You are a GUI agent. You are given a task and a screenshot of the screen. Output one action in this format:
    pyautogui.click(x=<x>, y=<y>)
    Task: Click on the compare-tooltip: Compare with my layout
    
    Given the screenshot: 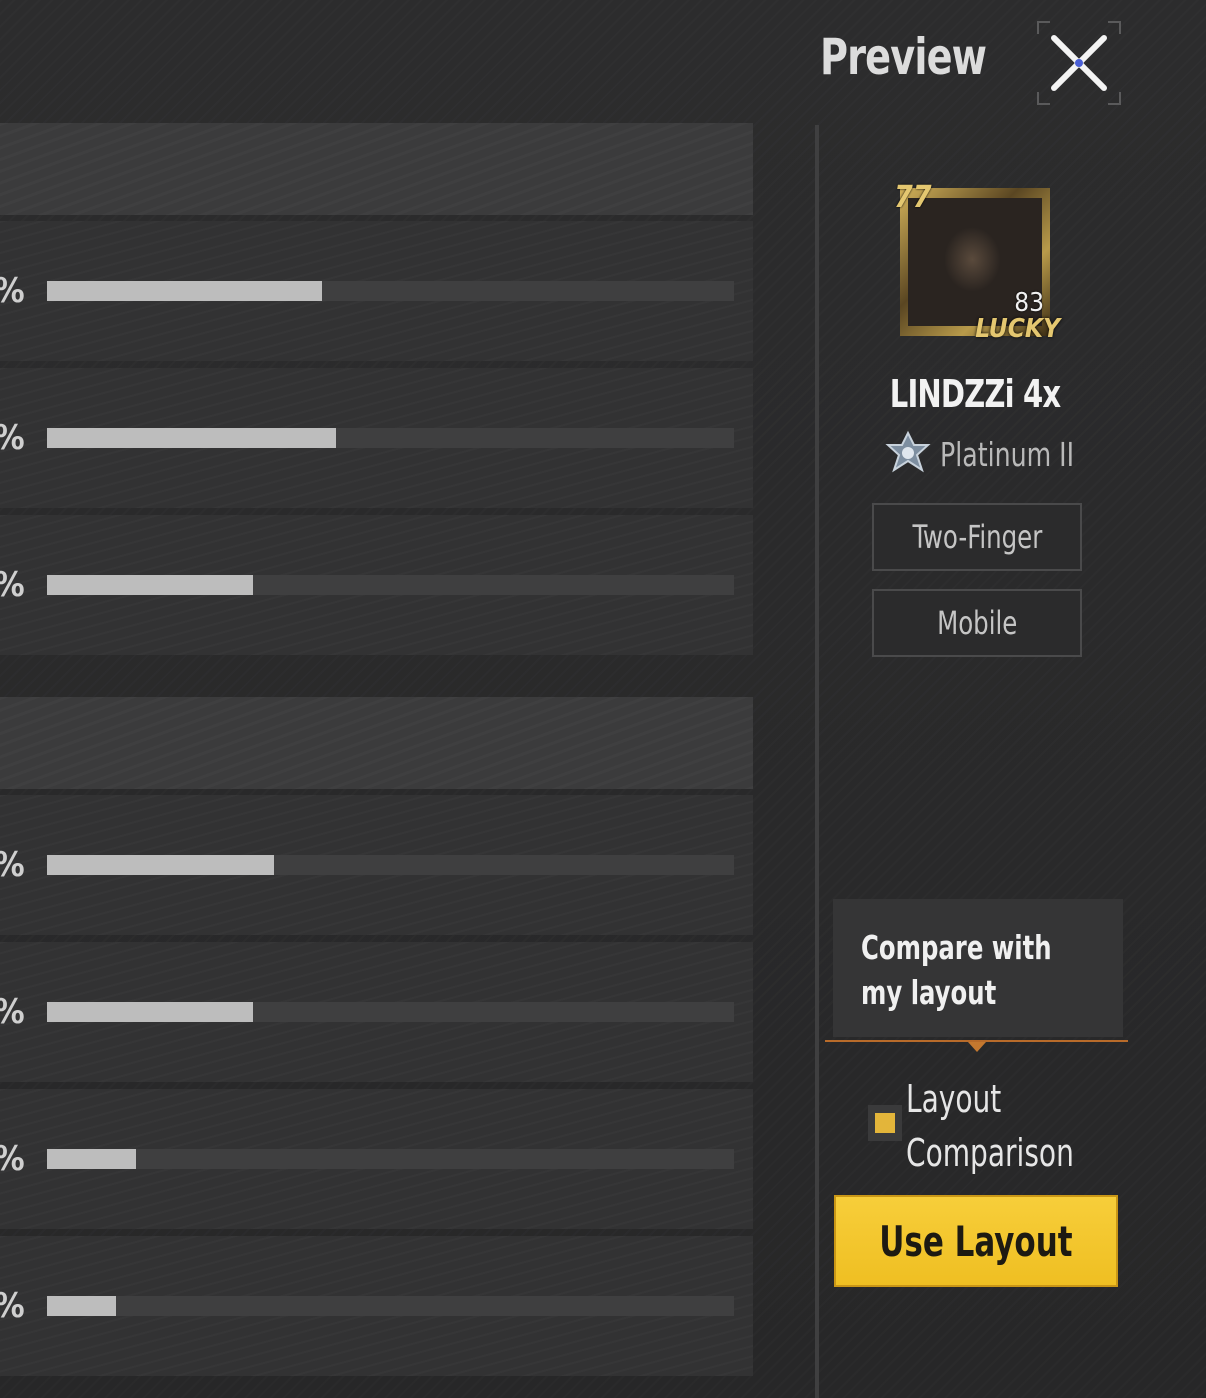 What is the action you would take?
    pyautogui.click(x=978, y=968)
    